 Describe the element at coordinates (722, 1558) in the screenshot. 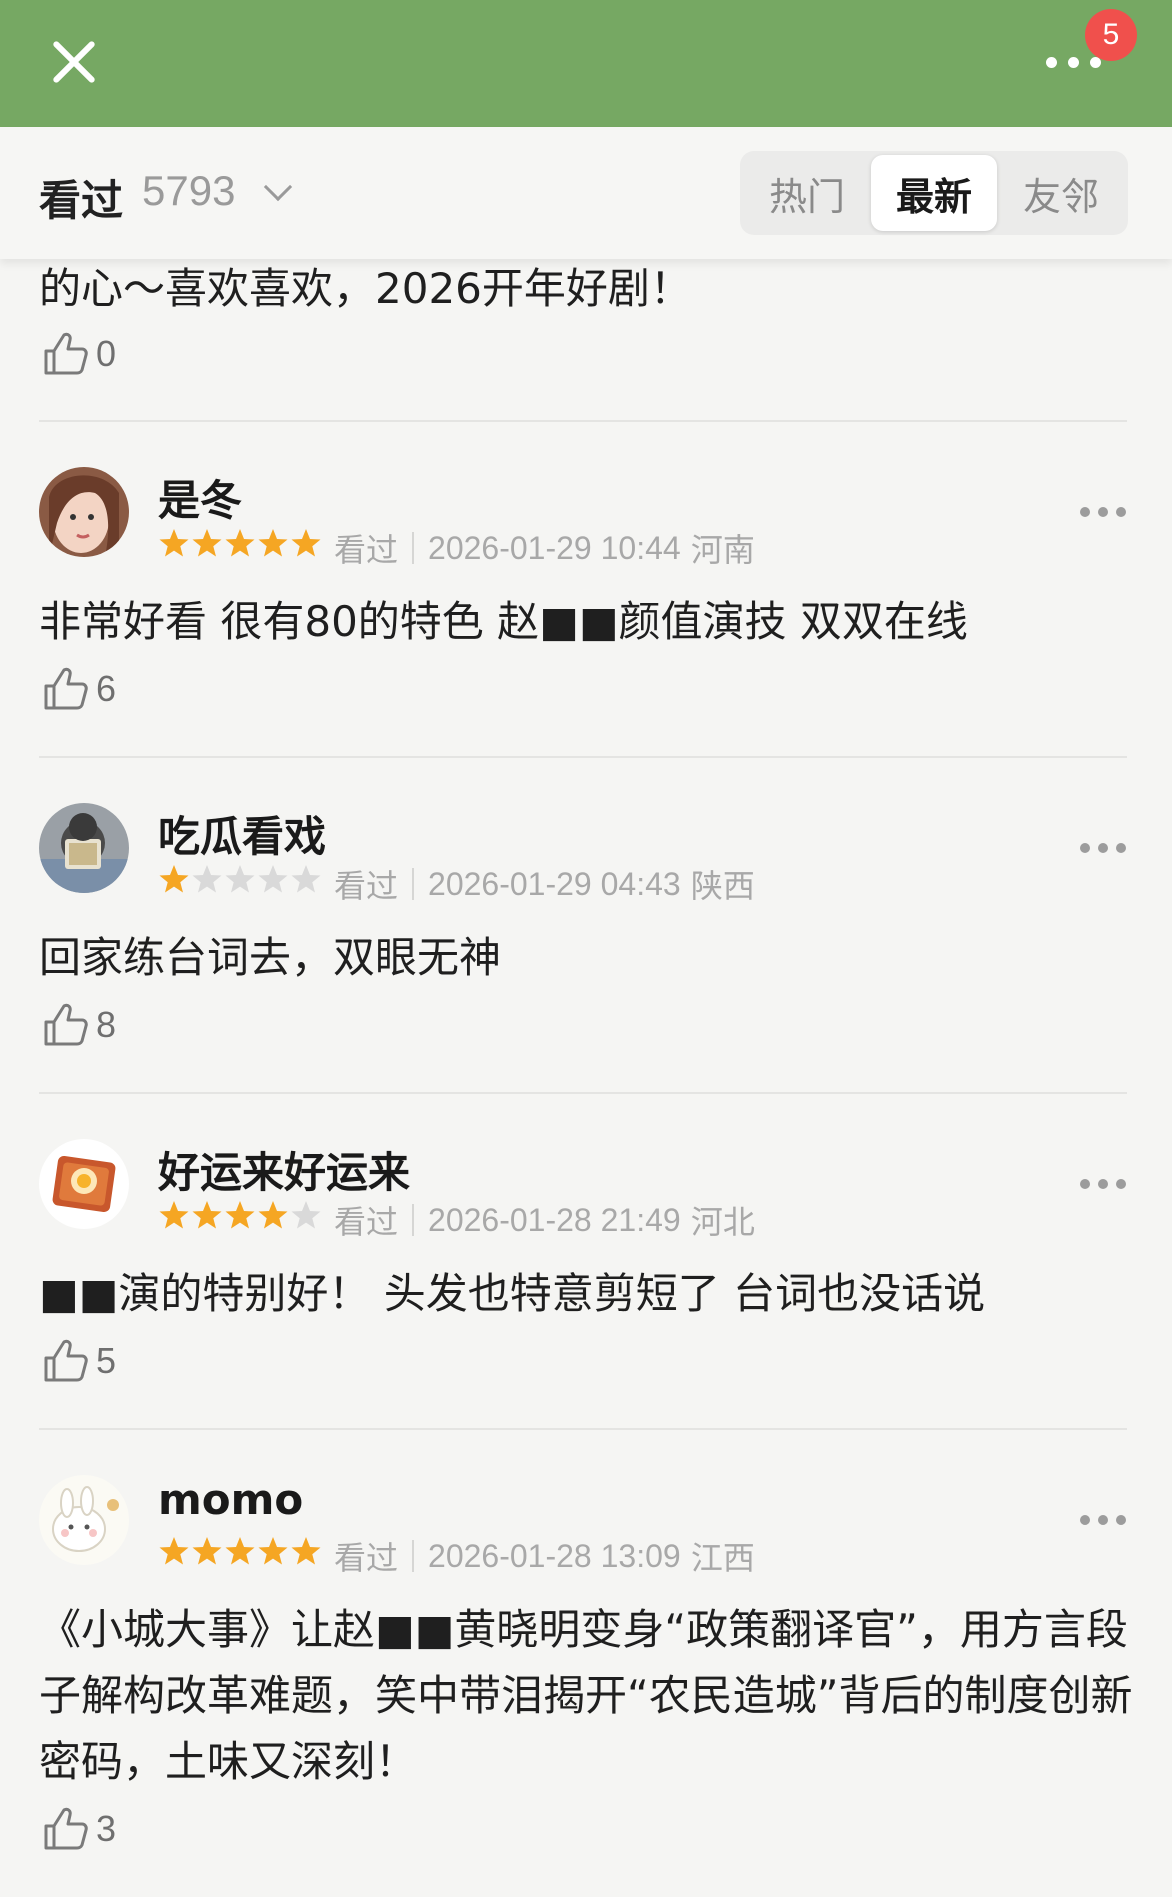

I see `review-location: 江西` at that location.